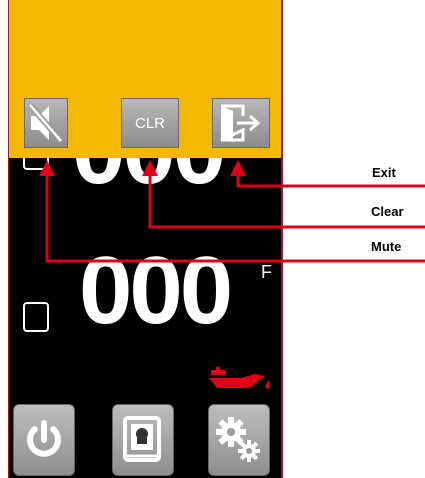  What do you see at coordinates (238, 168) in the screenshot?
I see `exit-callout-arrowhead` at bounding box center [238, 168].